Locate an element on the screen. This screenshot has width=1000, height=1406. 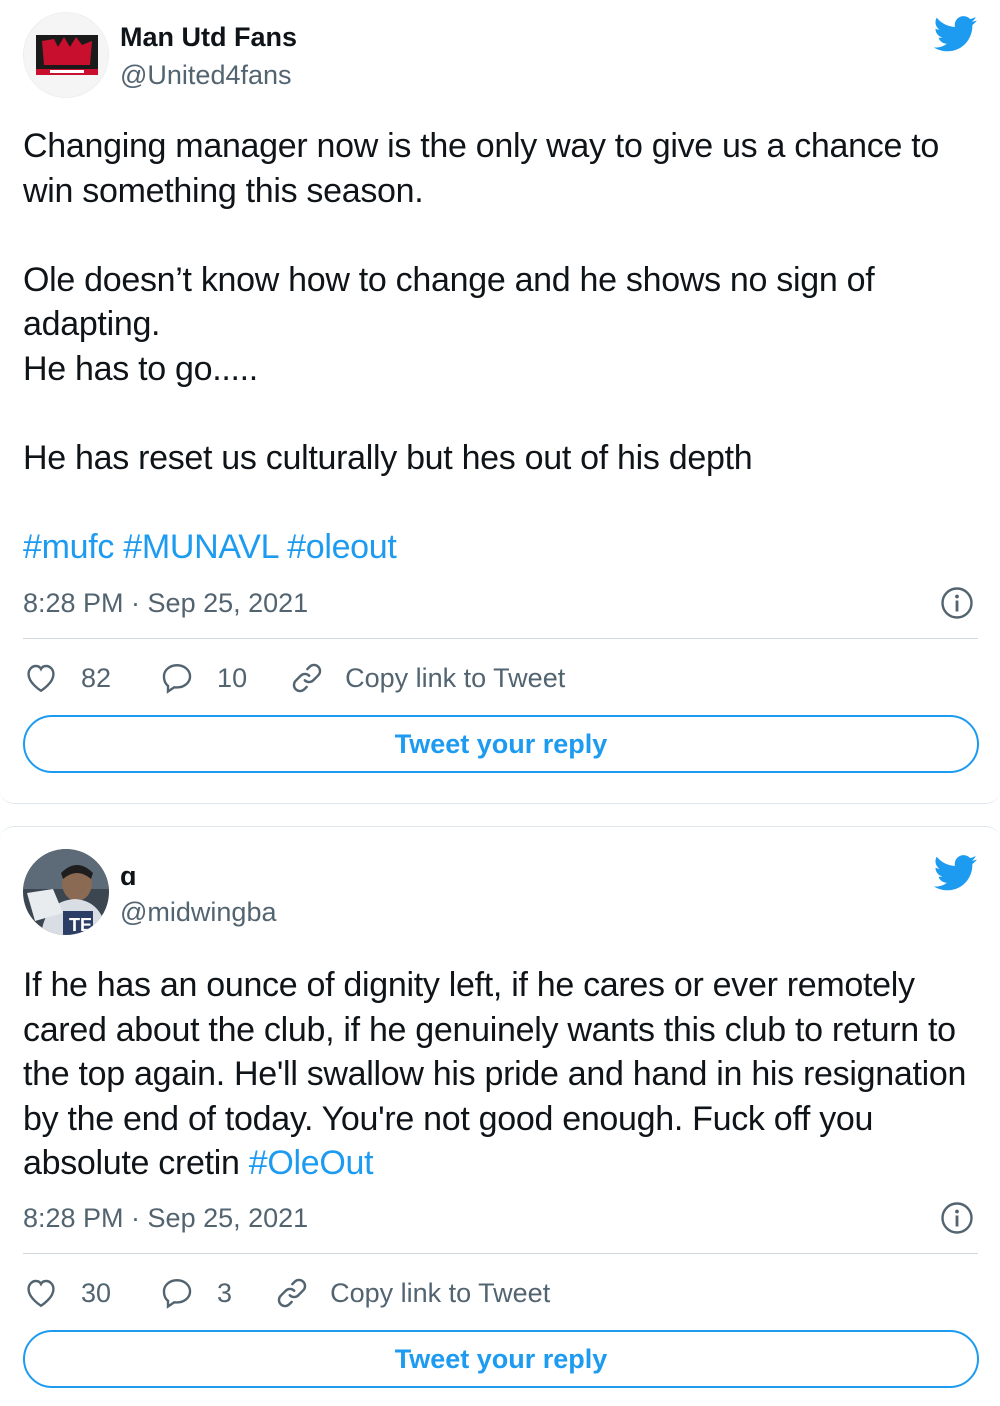
reply-count: 10 is located at coordinates (232, 677).